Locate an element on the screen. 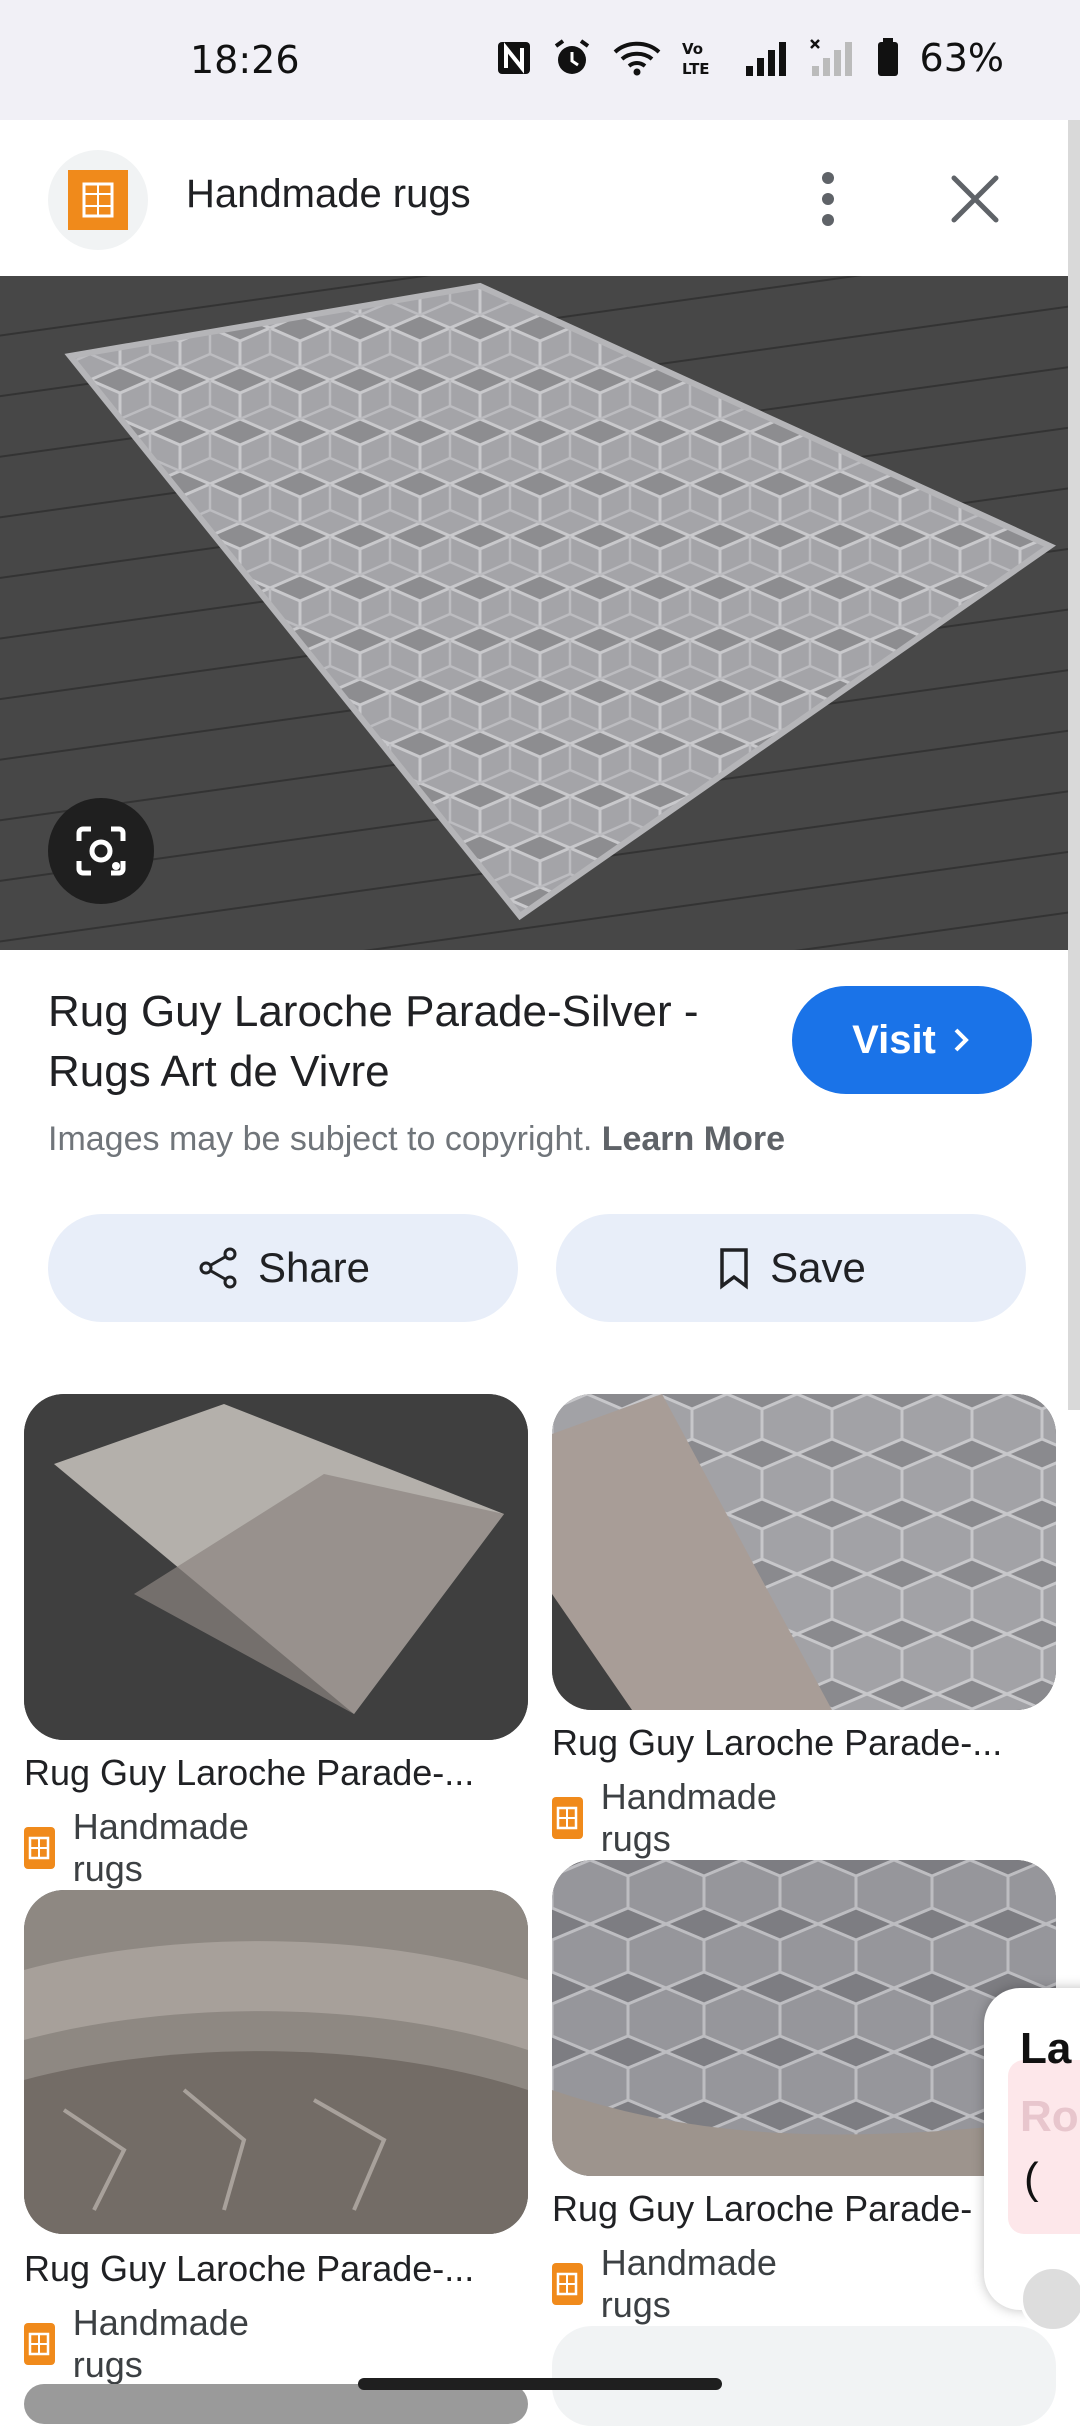  floating-card: La Ro ( is located at coordinates (1032, 2149).